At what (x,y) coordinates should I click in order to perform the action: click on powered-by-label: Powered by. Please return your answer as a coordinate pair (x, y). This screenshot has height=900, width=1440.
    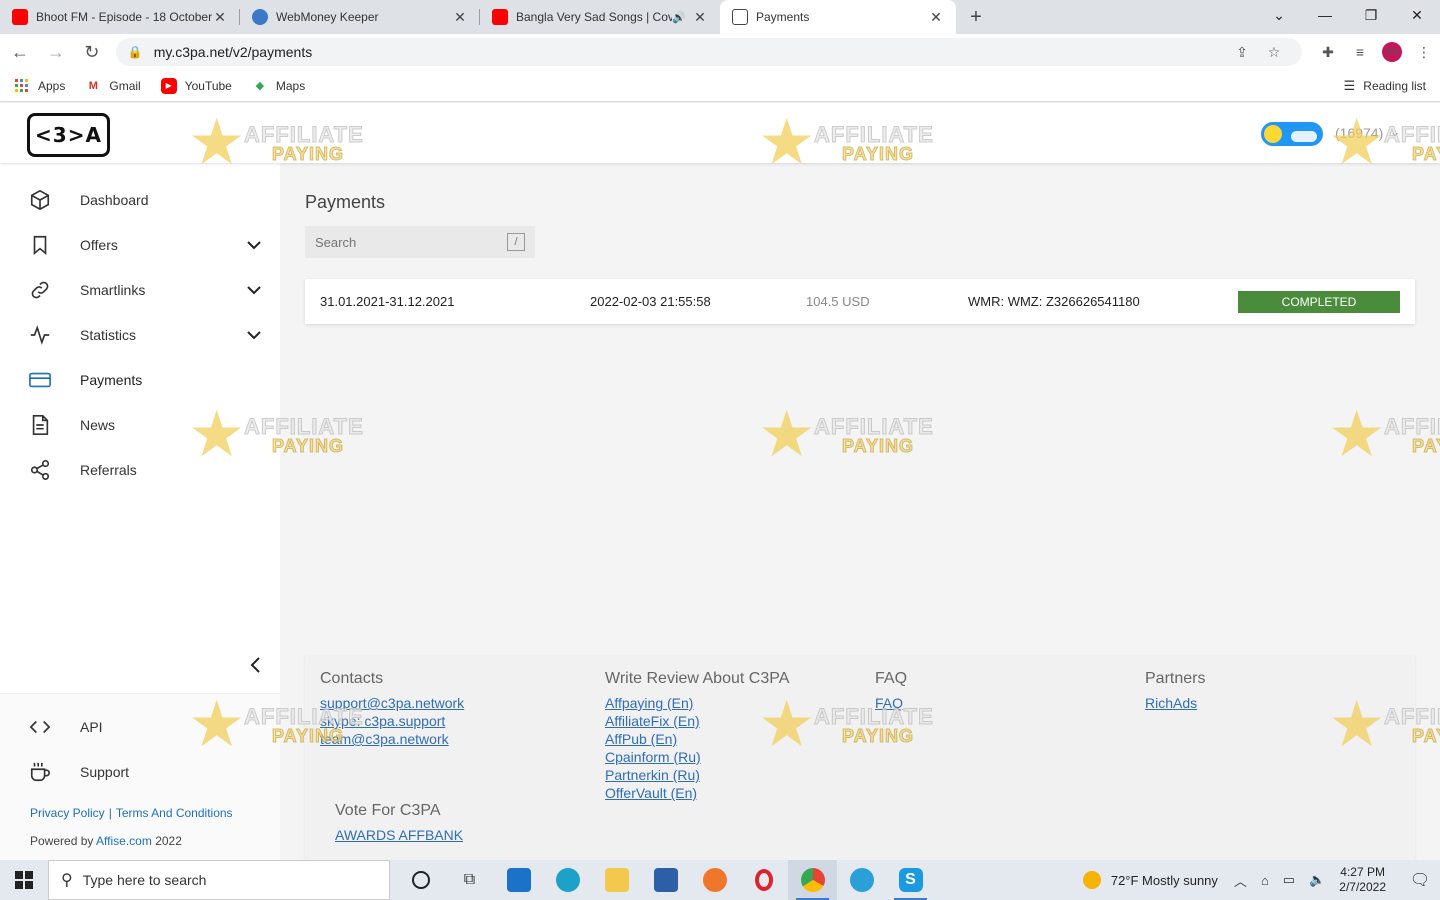
    Looking at the image, I should click on (62, 841).